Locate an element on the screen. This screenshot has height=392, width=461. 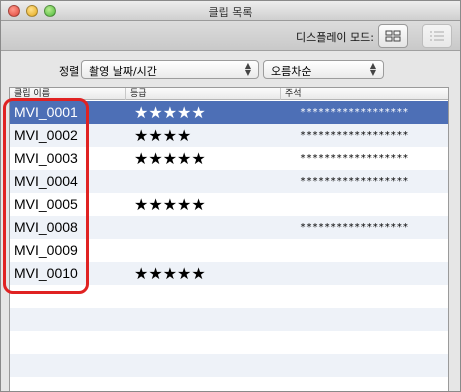
sort-bar: 정렬 촬영 날짜/시간 ▲ ▼ 오름차순 ▲ ▼ is located at coordinates (230, 68).